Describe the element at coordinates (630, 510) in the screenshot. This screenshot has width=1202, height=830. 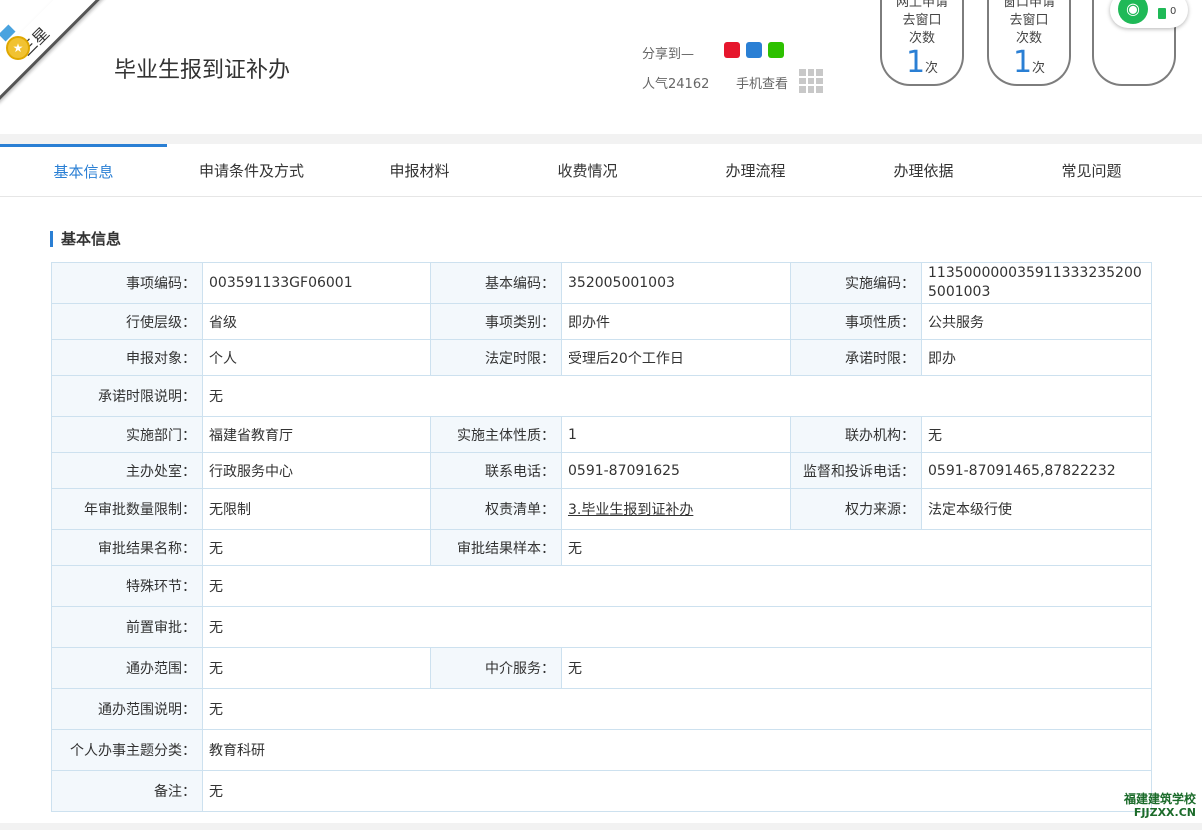
I see `power-list-link: 3.毕业生报到证补办` at that location.